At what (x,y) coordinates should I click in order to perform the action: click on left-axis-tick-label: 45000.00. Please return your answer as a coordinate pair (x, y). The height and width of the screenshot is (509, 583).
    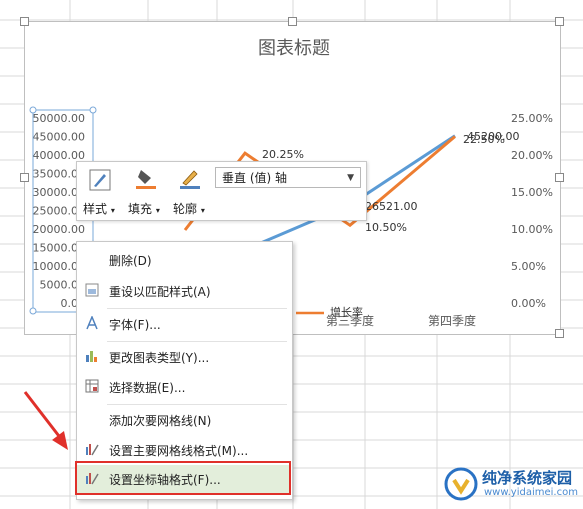
    Looking at the image, I should click on (59, 137).